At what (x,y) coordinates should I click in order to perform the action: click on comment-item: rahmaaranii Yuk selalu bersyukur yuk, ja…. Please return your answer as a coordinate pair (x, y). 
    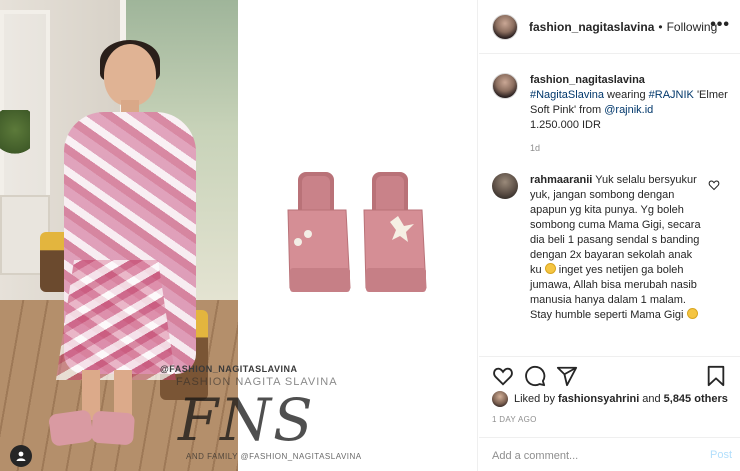
    Looking at the image, I should click on (609, 248).